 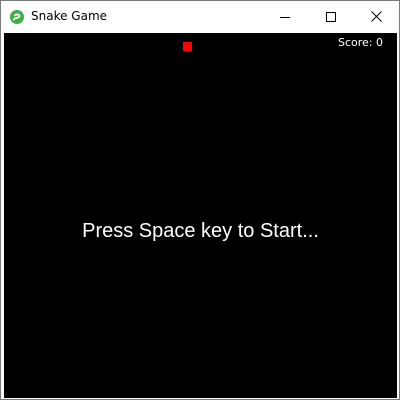 I want to click on title-bar: Snake Game, so click(x=200, y=16).